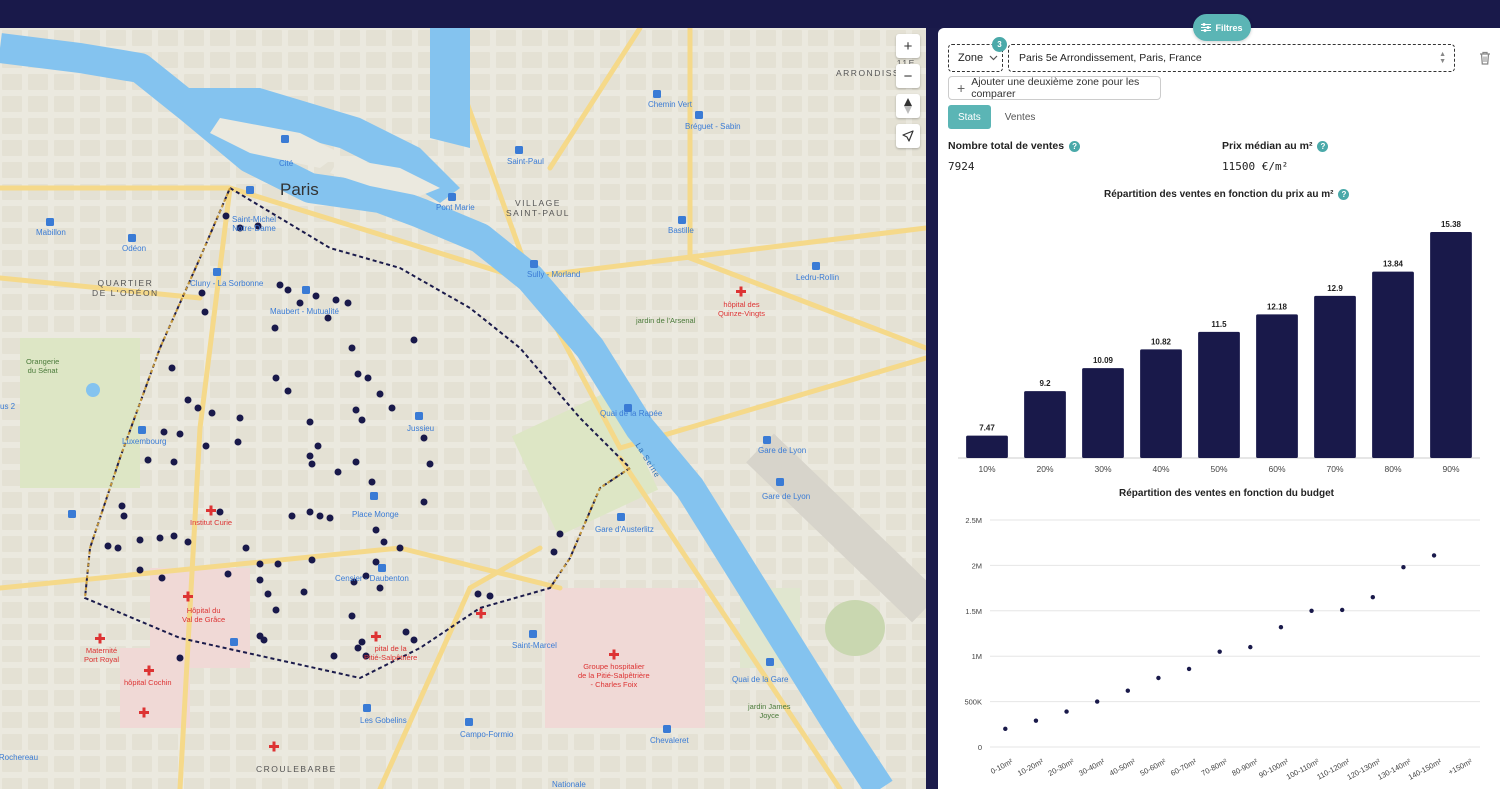 The height and width of the screenshot is (789, 1500). What do you see at coordinates (1218, 469) in the screenshot?
I see `x-tick-label: 50%` at bounding box center [1218, 469].